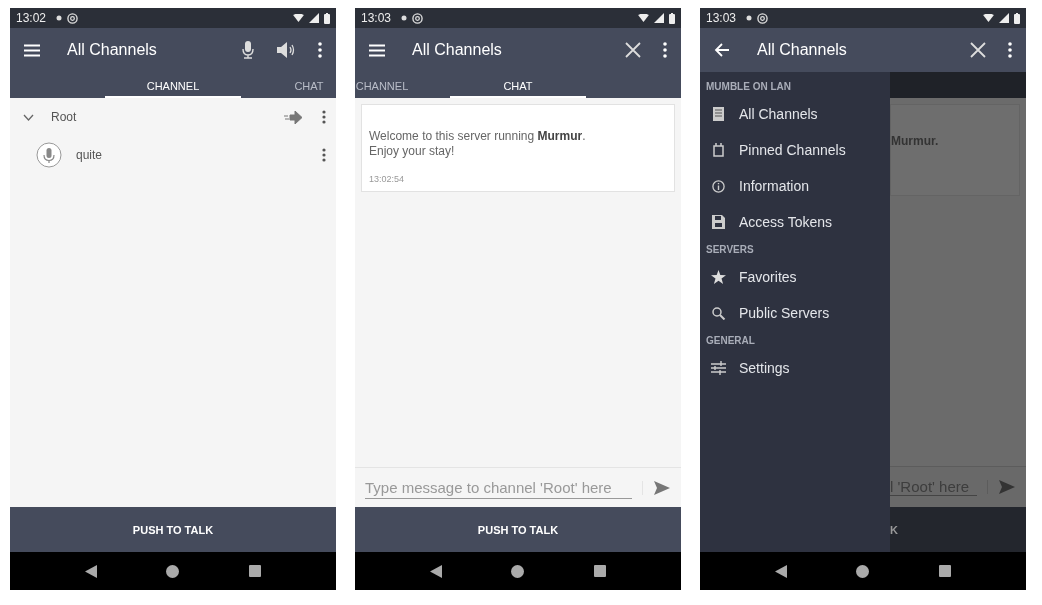 The width and height of the screenshot is (1042, 605). I want to click on message-time: 13:02:54, so click(387, 179).